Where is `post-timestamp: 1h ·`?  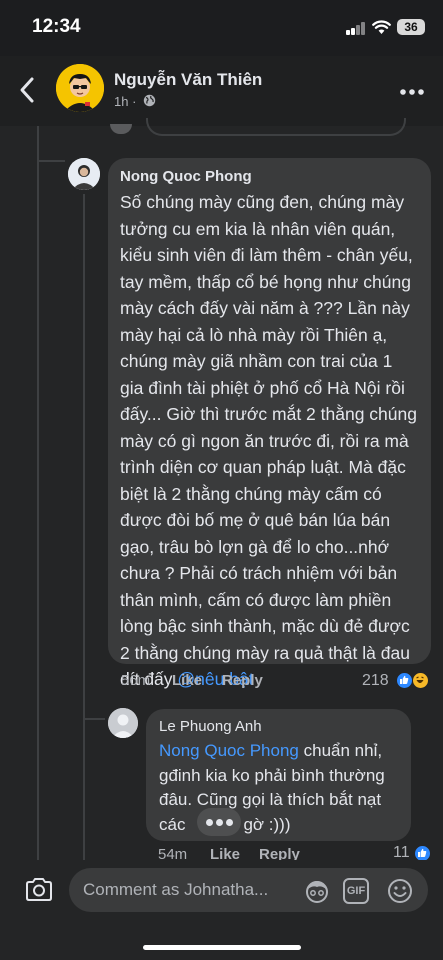
post-timestamp: 1h · is located at coordinates (125, 101).